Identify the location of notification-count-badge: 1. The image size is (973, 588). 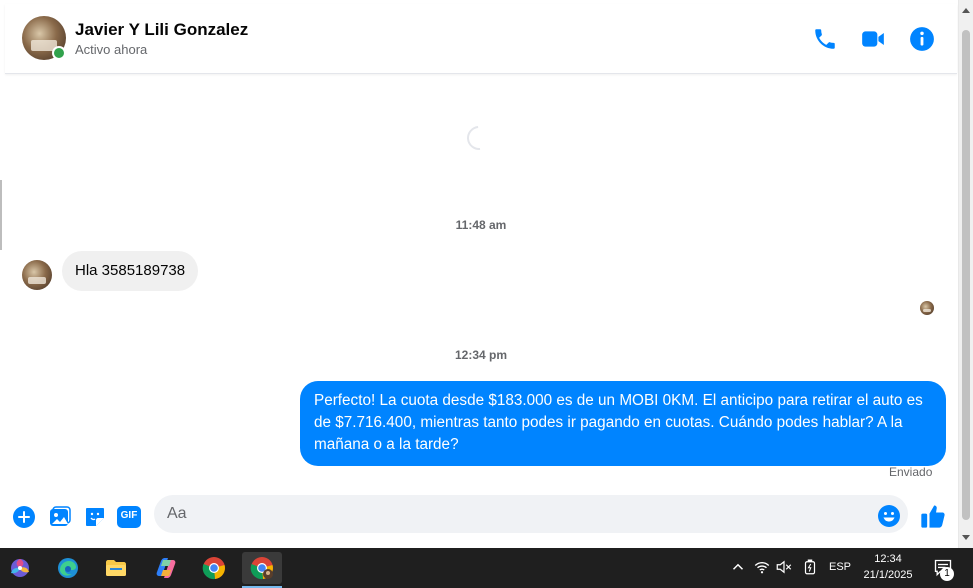
(947, 574).